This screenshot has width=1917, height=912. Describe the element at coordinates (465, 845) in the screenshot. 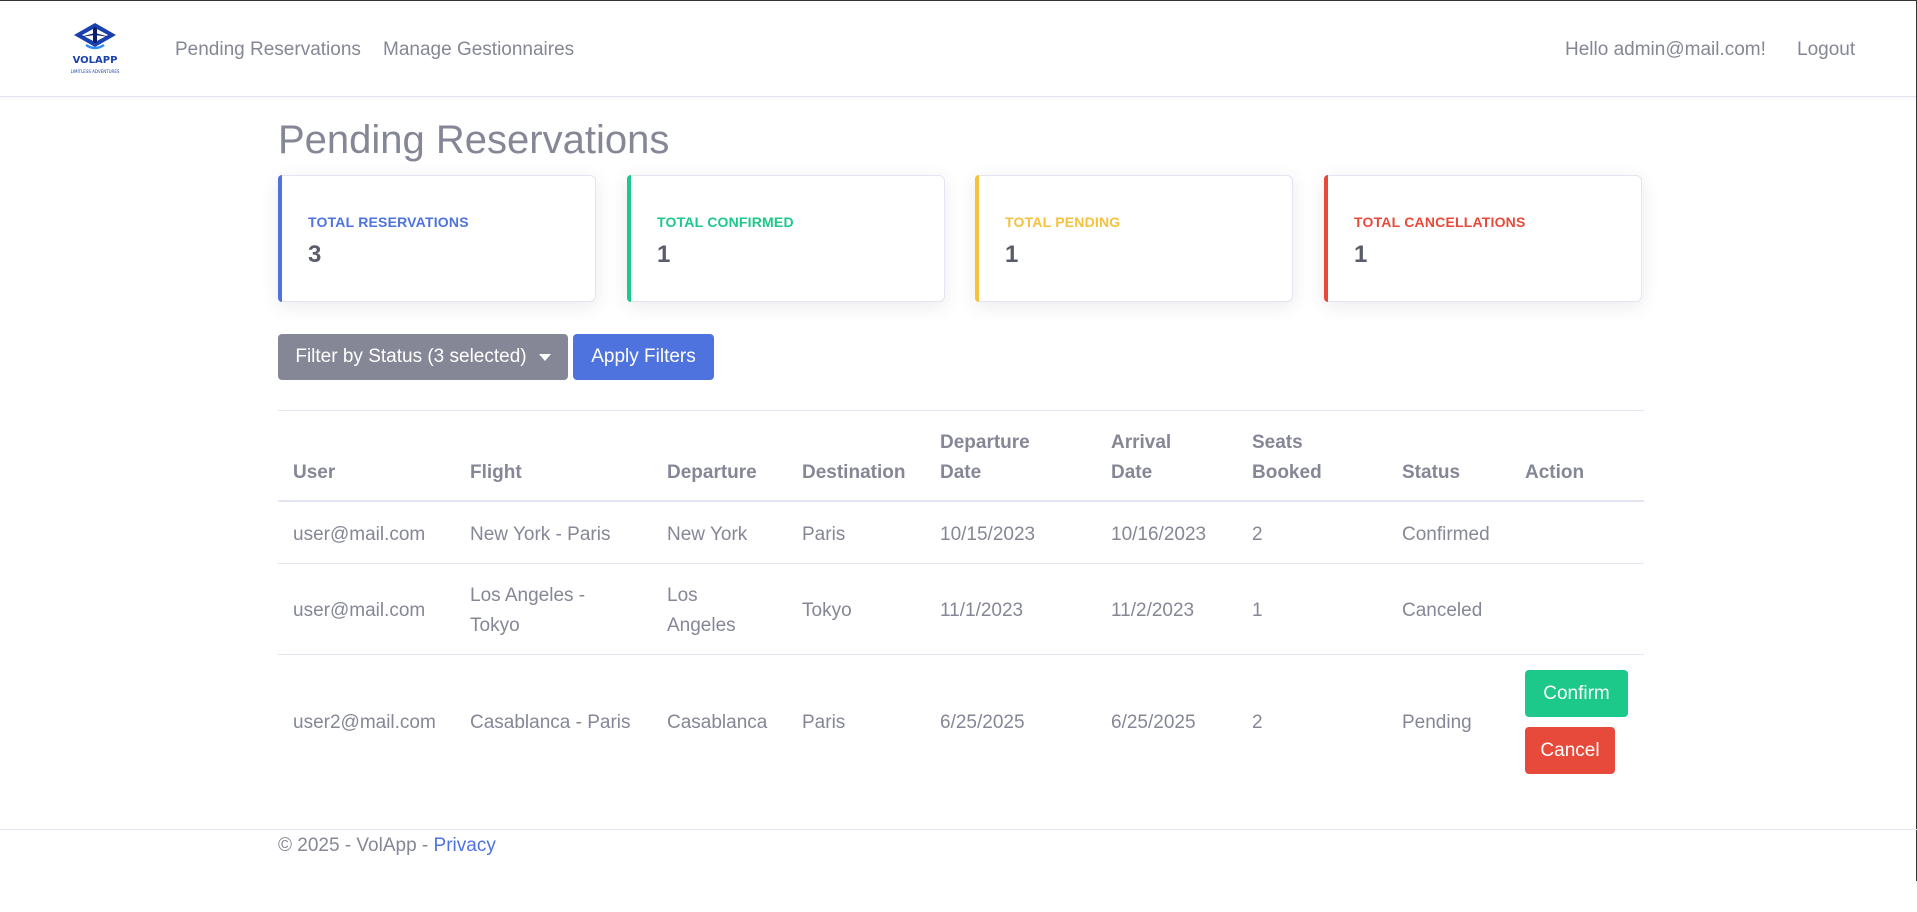

I see `privacy-link: Privacy` at that location.